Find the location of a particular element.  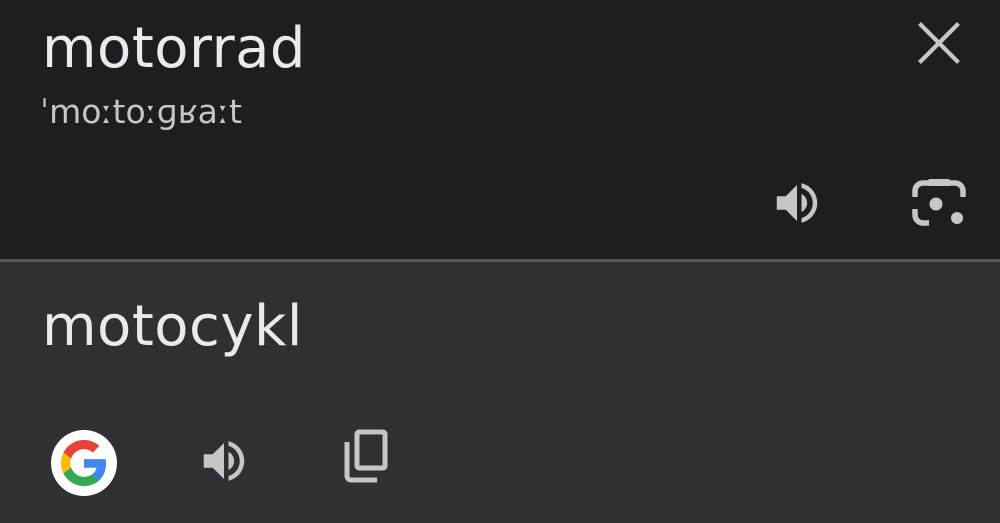

close-icon is located at coordinates (939, 43).